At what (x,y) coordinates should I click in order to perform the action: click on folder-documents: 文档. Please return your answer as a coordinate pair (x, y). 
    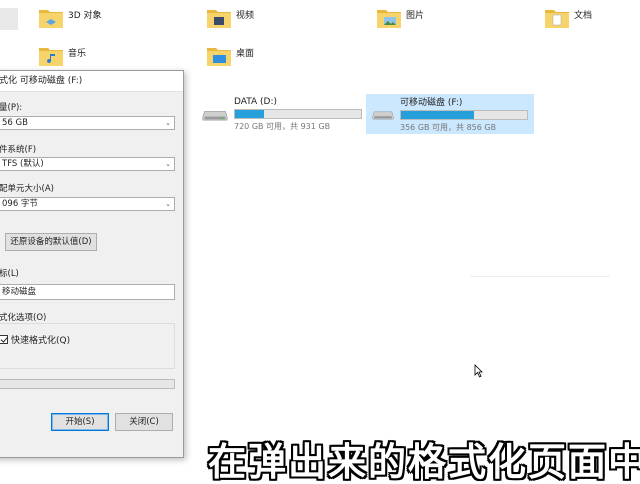
    Looking at the image, I should click on (568, 16).